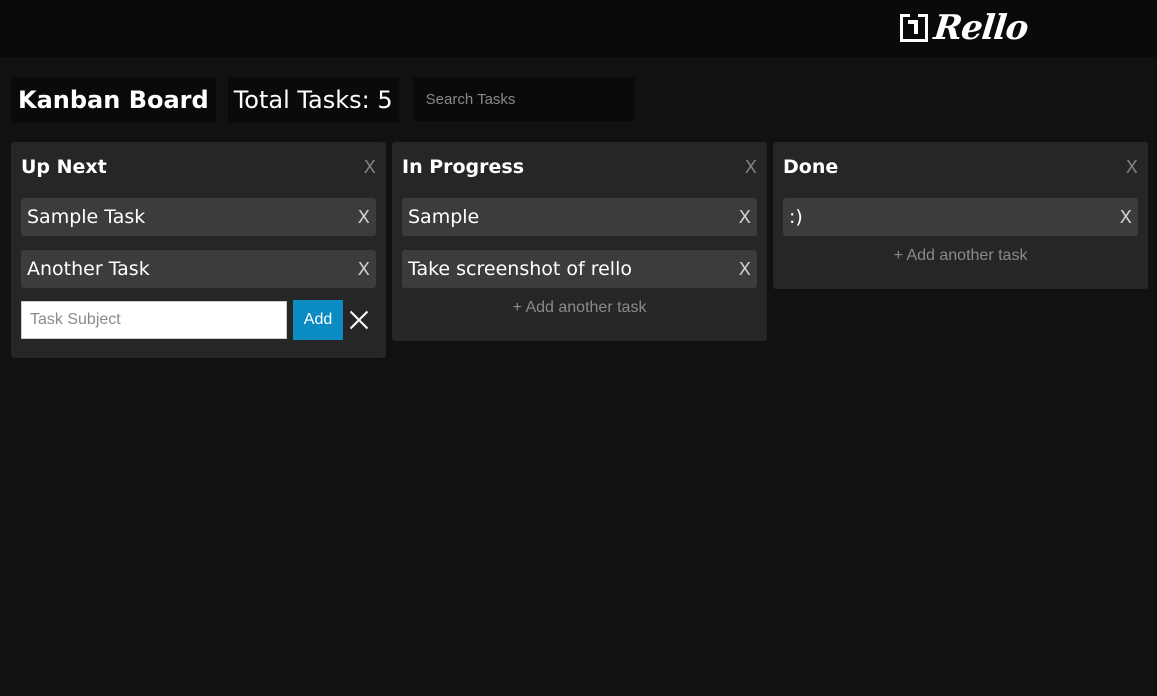  What do you see at coordinates (154, 320) in the screenshot?
I see `task-subject-input` at bounding box center [154, 320].